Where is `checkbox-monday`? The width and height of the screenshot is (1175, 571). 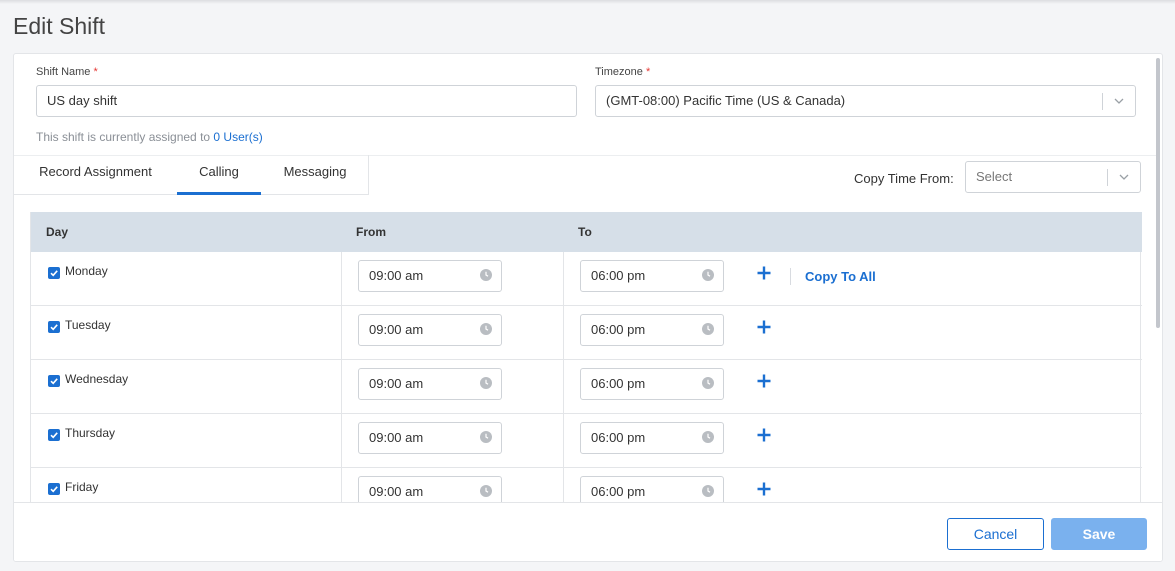
checkbox-monday is located at coordinates (54, 273).